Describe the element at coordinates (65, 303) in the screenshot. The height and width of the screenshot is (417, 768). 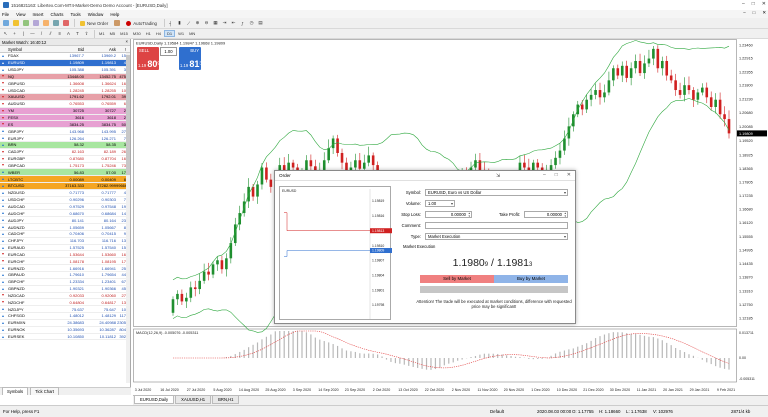
I see `market-watch-row: NZDCHF 0.64804 0.64817 13` at that location.